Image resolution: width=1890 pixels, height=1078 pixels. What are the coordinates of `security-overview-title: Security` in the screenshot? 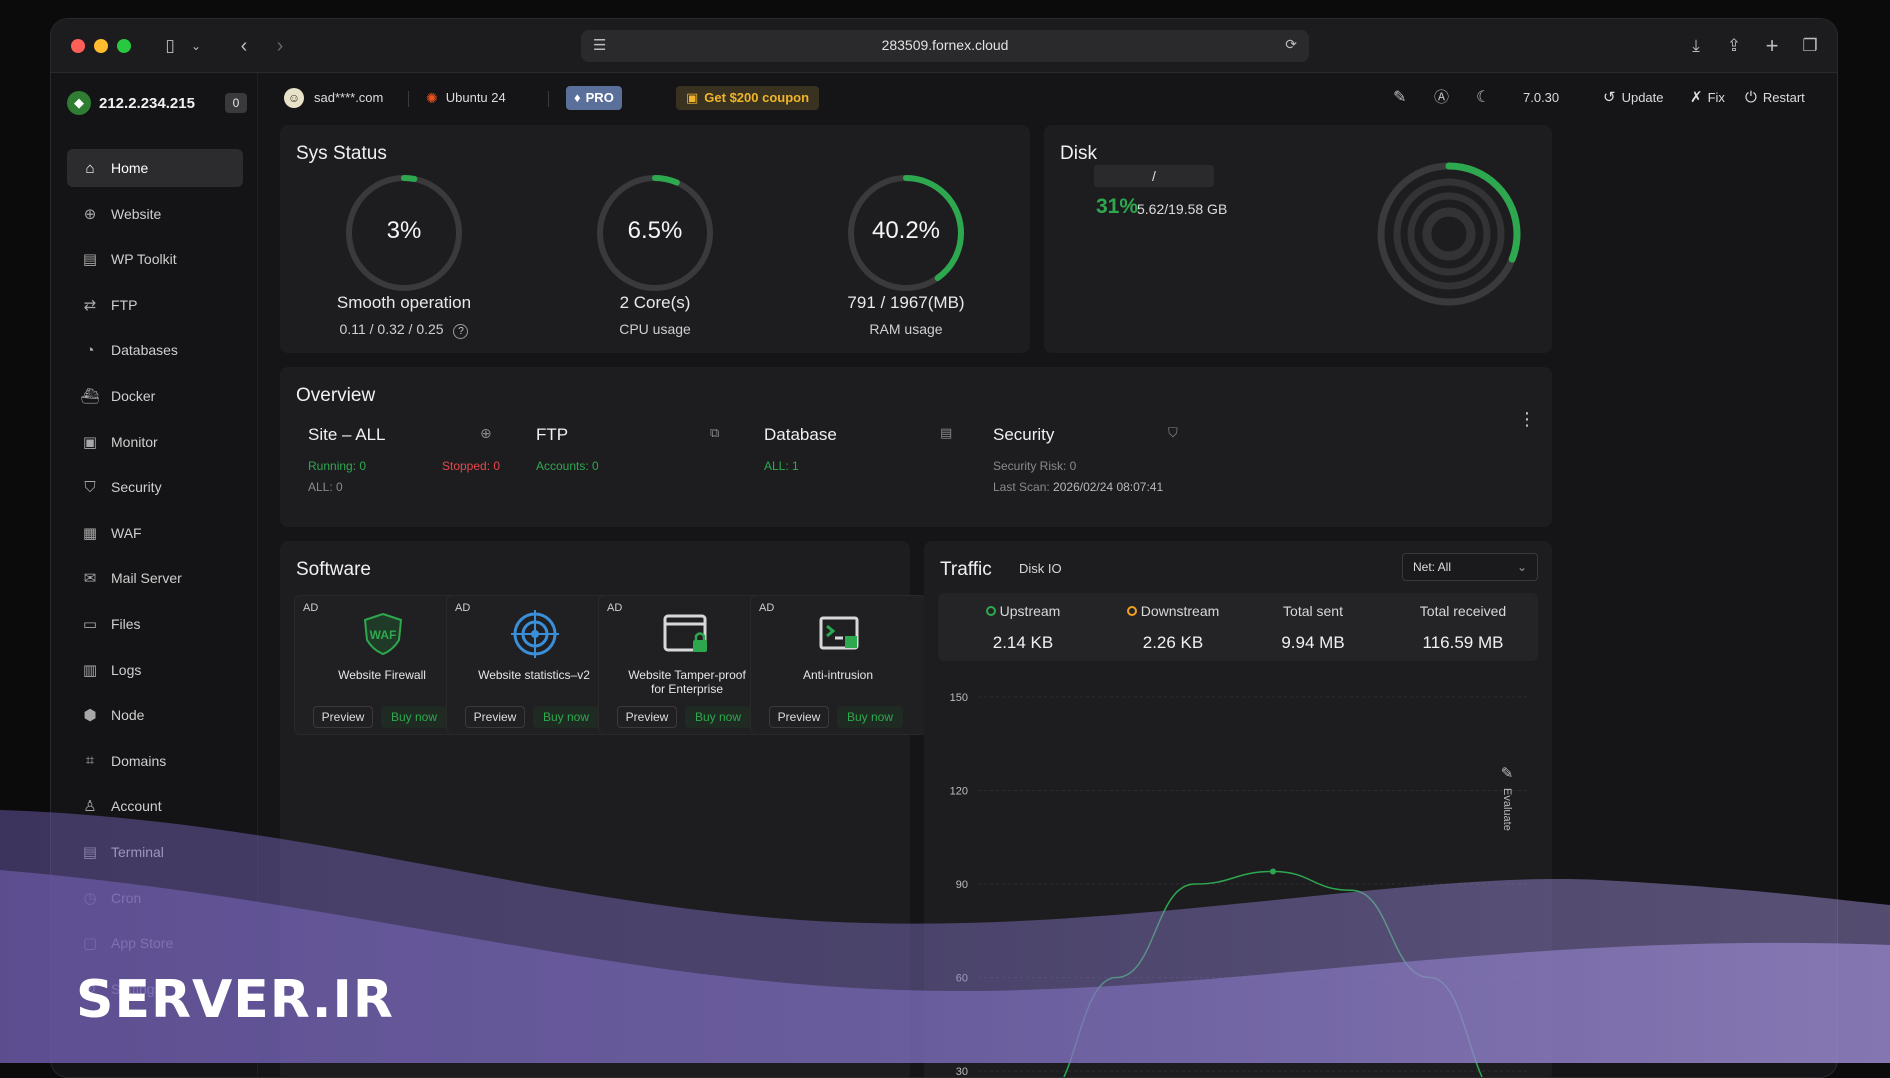 It's located at (1023, 435).